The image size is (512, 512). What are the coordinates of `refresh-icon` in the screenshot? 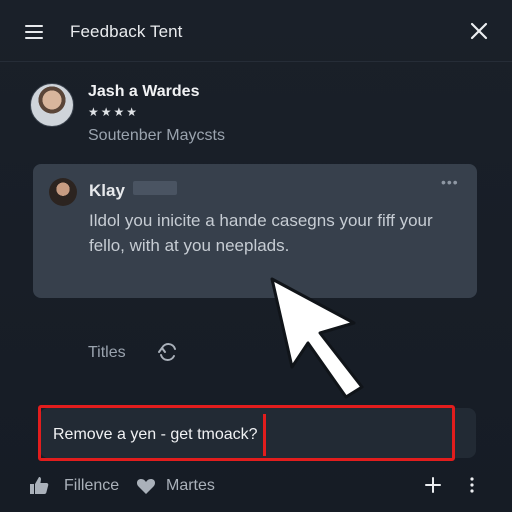 It's located at (168, 352).